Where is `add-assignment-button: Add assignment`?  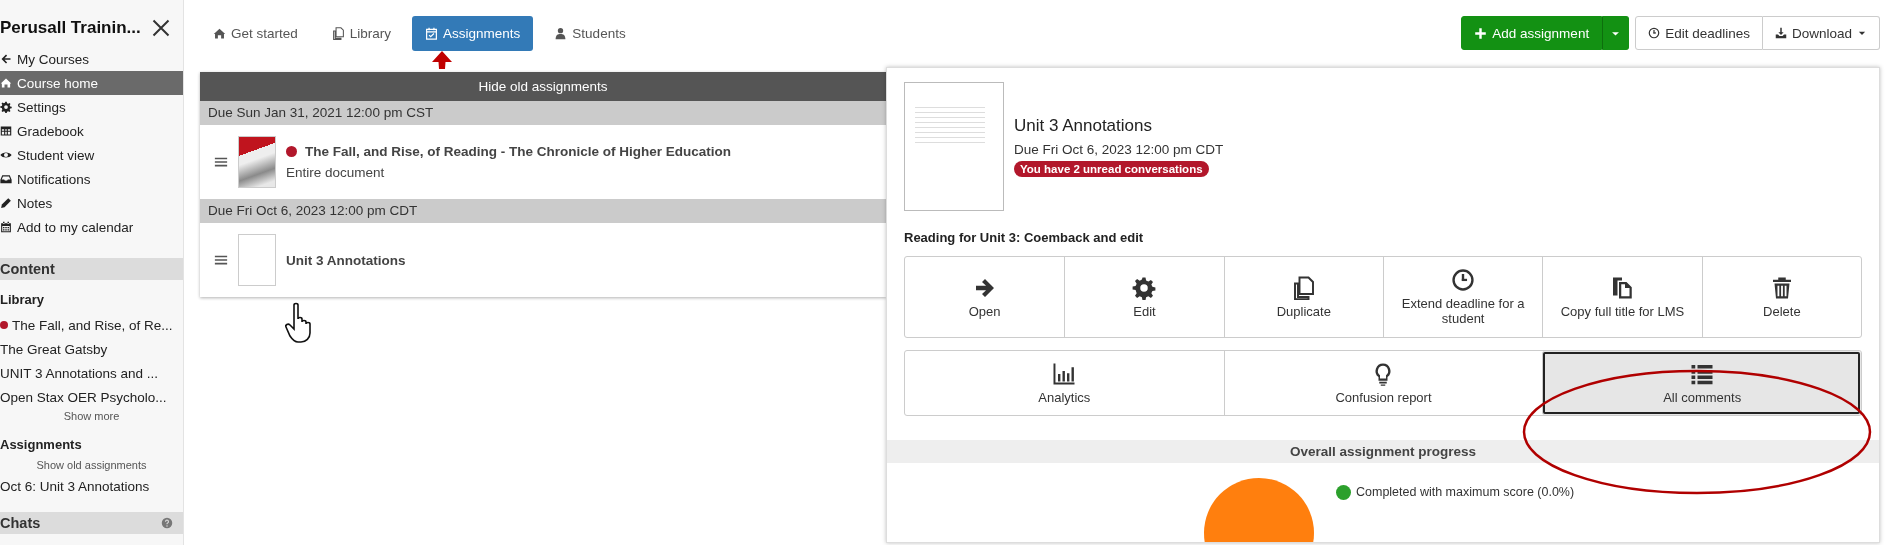
add-assignment-button: Add assignment is located at coordinates (1532, 33).